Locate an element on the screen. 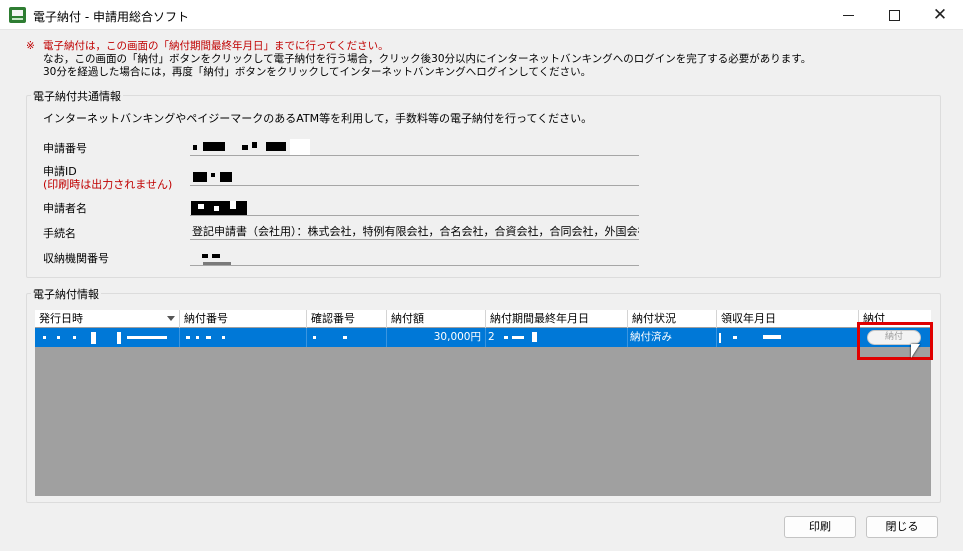 This screenshot has width=963, height=551. column-header-label: 発行日時 is located at coordinates (61, 318).